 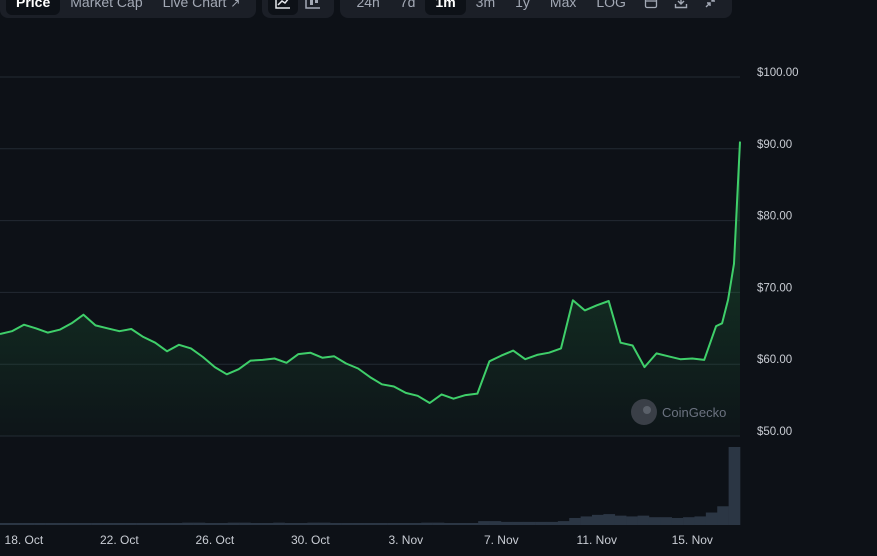 I want to click on y-axis: $50.00 $60.00 $70.00 $80.00 $90.00 $100.00, so click(x=778, y=252).